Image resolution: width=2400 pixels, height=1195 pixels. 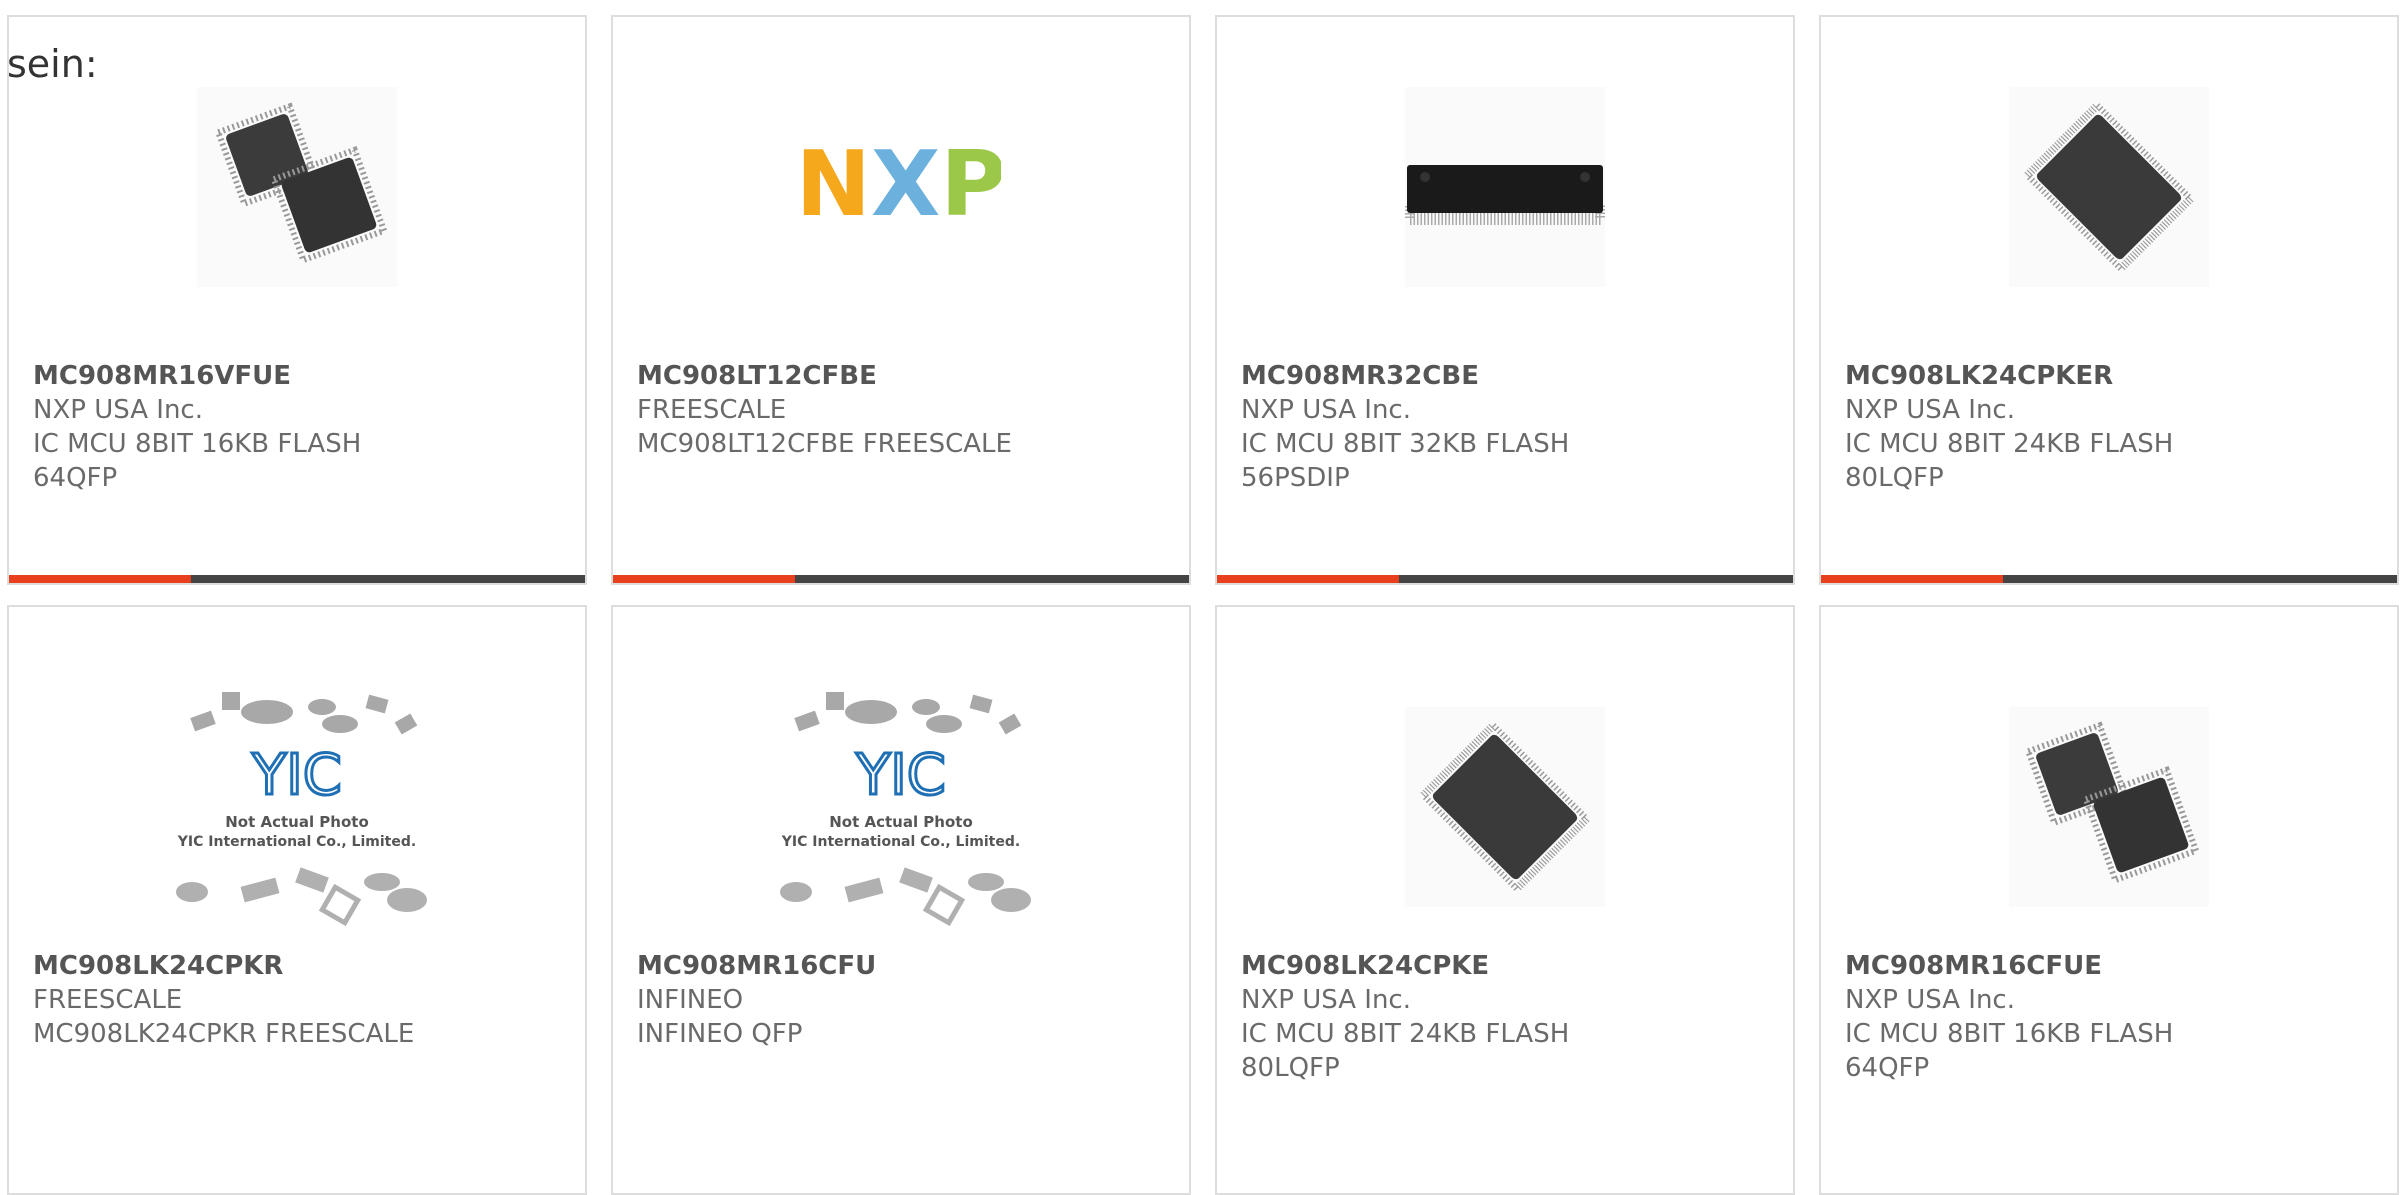 I want to click on part-number: MC908LK24CPKR, so click(x=297, y=966).